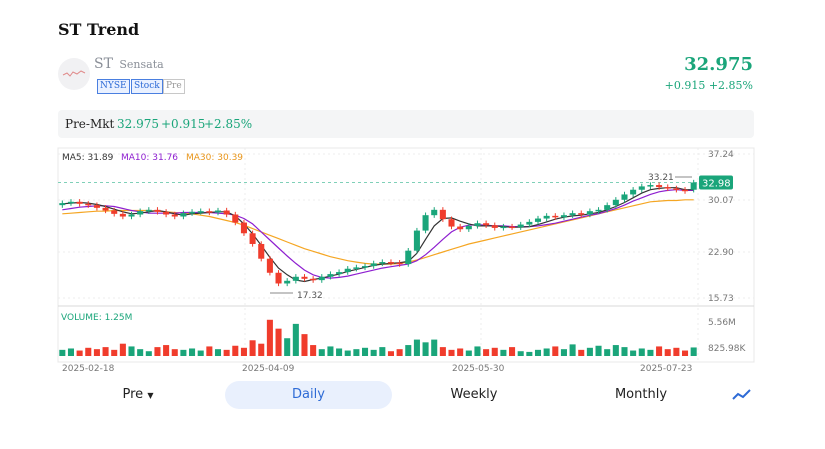 This screenshot has height=449, width=825. Describe the element at coordinates (721, 253) in the screenshot. I see `y-tick-label: 22.90` at that location.